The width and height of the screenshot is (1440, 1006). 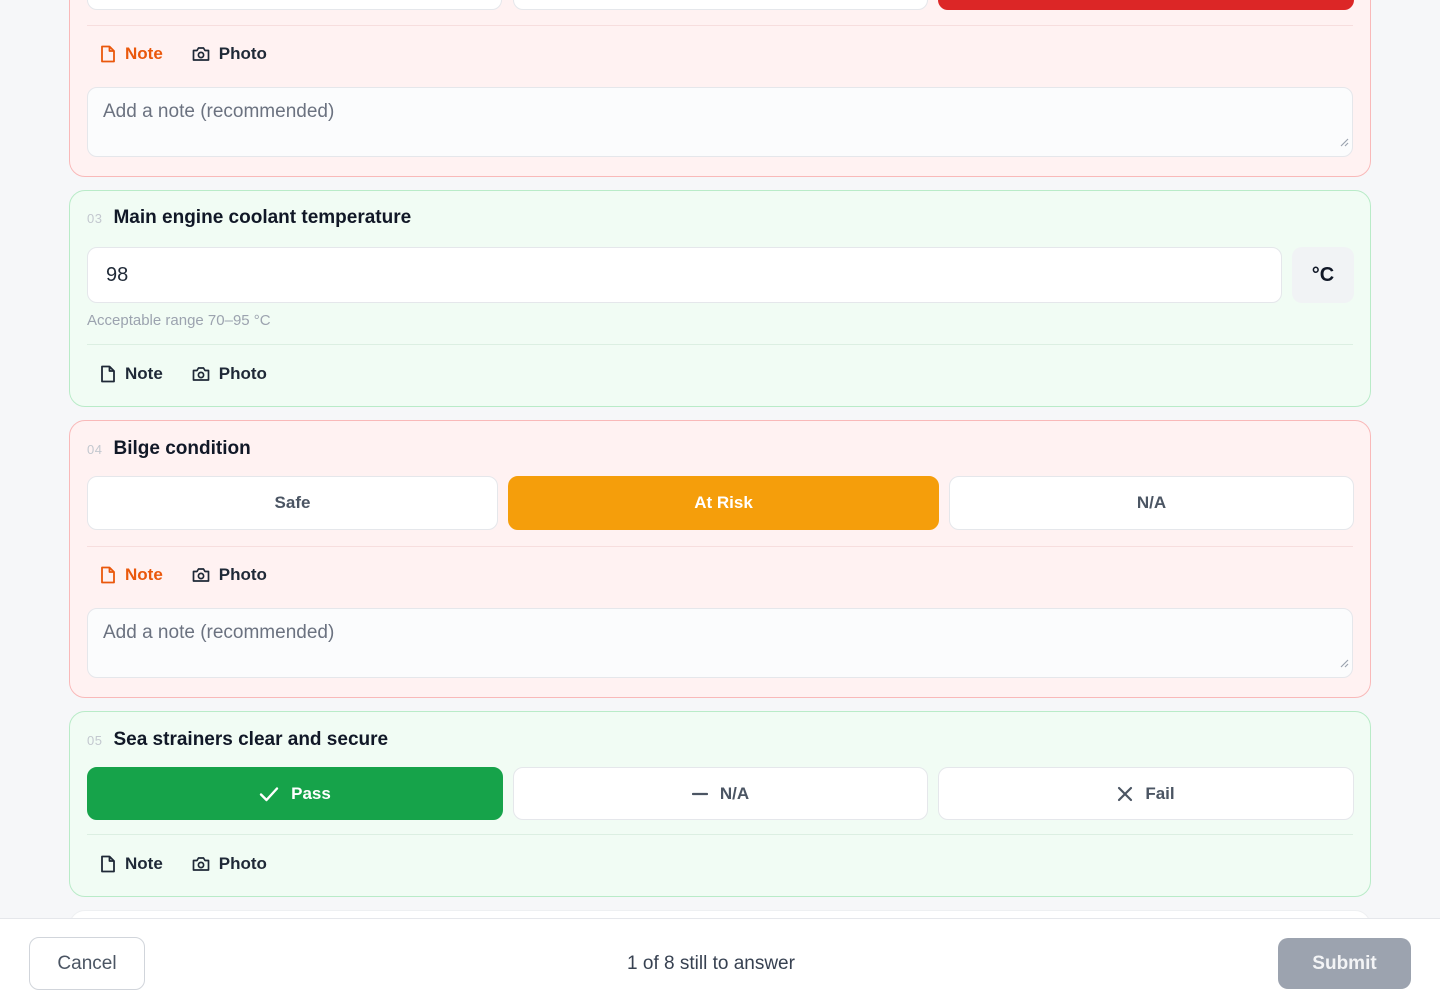 I want to click on footer-bar: Cancel 1 of 8 still to answer Submit, so click(x=720, y=962).